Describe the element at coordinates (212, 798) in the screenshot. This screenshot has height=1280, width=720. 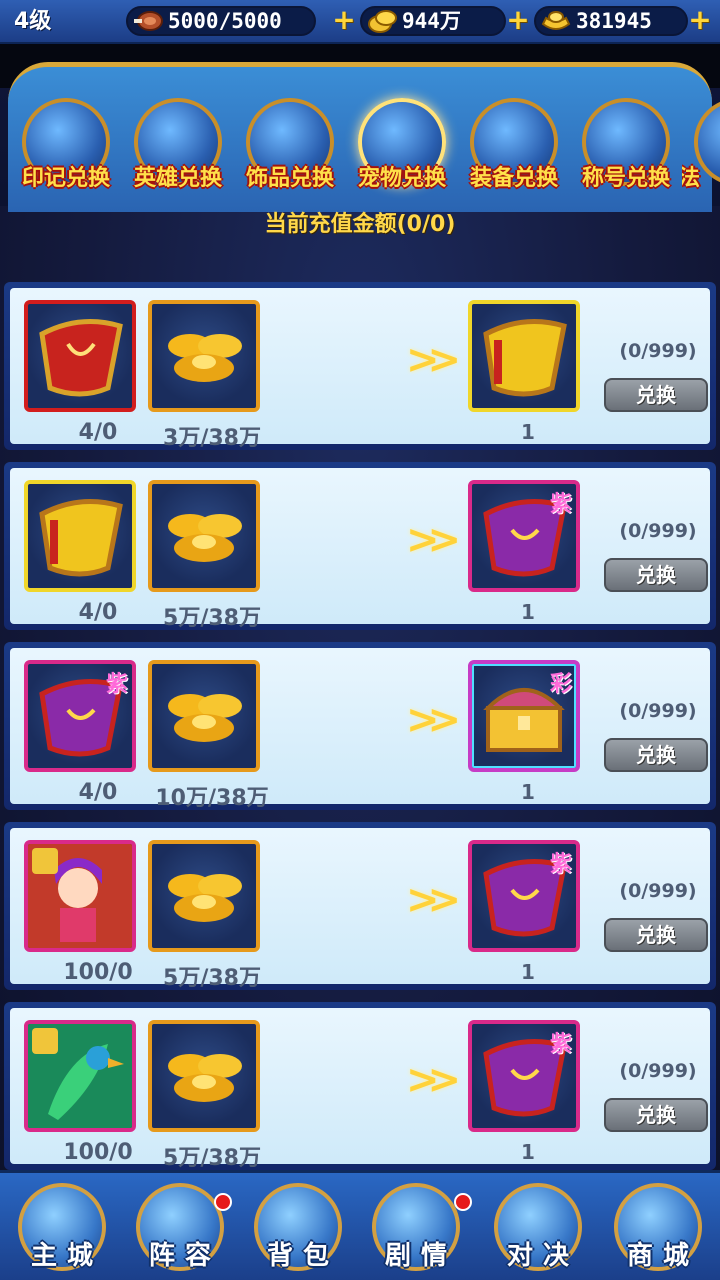
I see `item-count: 10万/38万` at that location.